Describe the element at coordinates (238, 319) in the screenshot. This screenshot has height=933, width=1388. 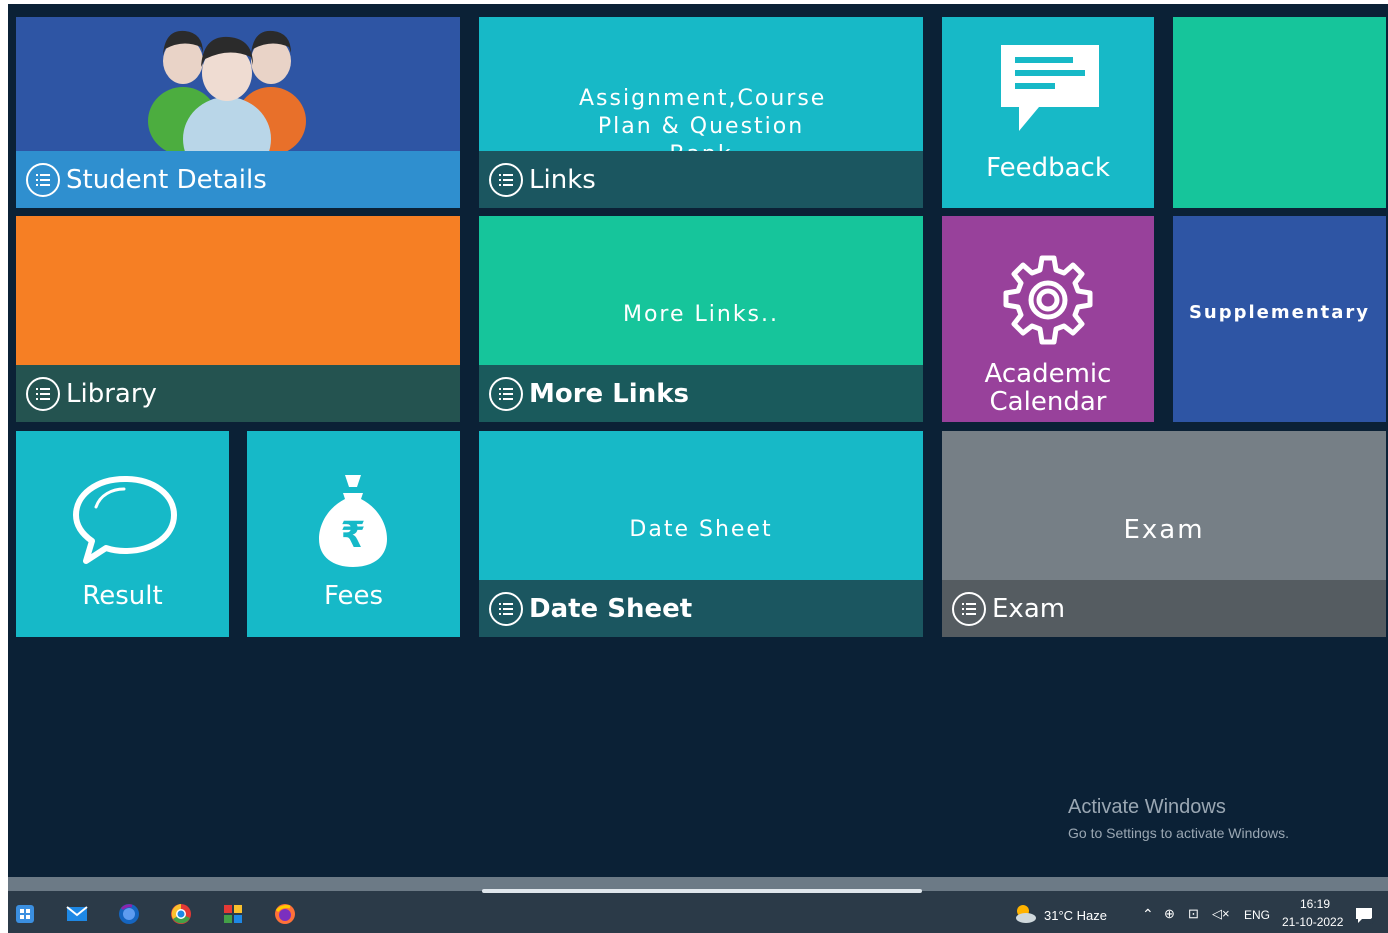
I see `tile-library: Library` at that location.